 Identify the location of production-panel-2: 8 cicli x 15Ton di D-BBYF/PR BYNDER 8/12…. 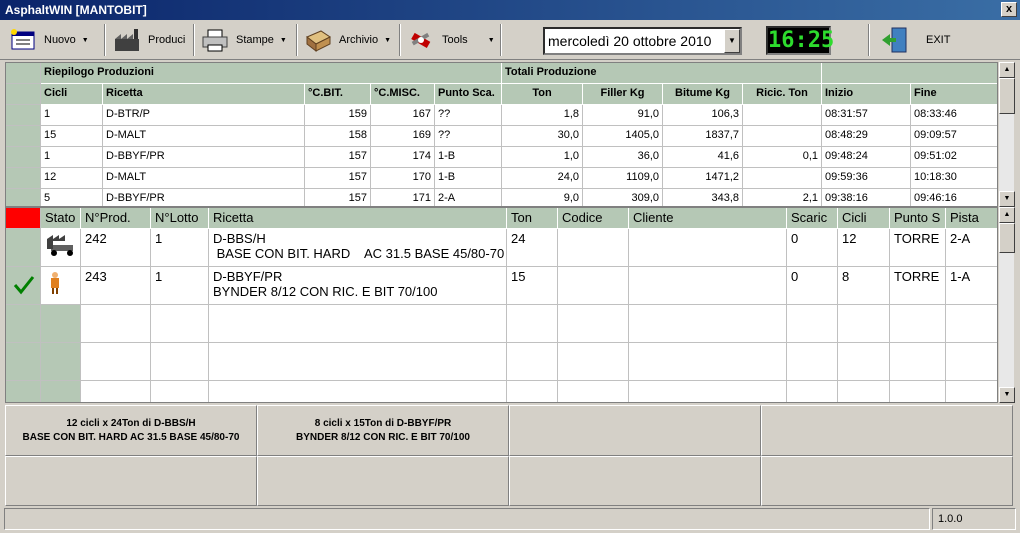
(383, 430).